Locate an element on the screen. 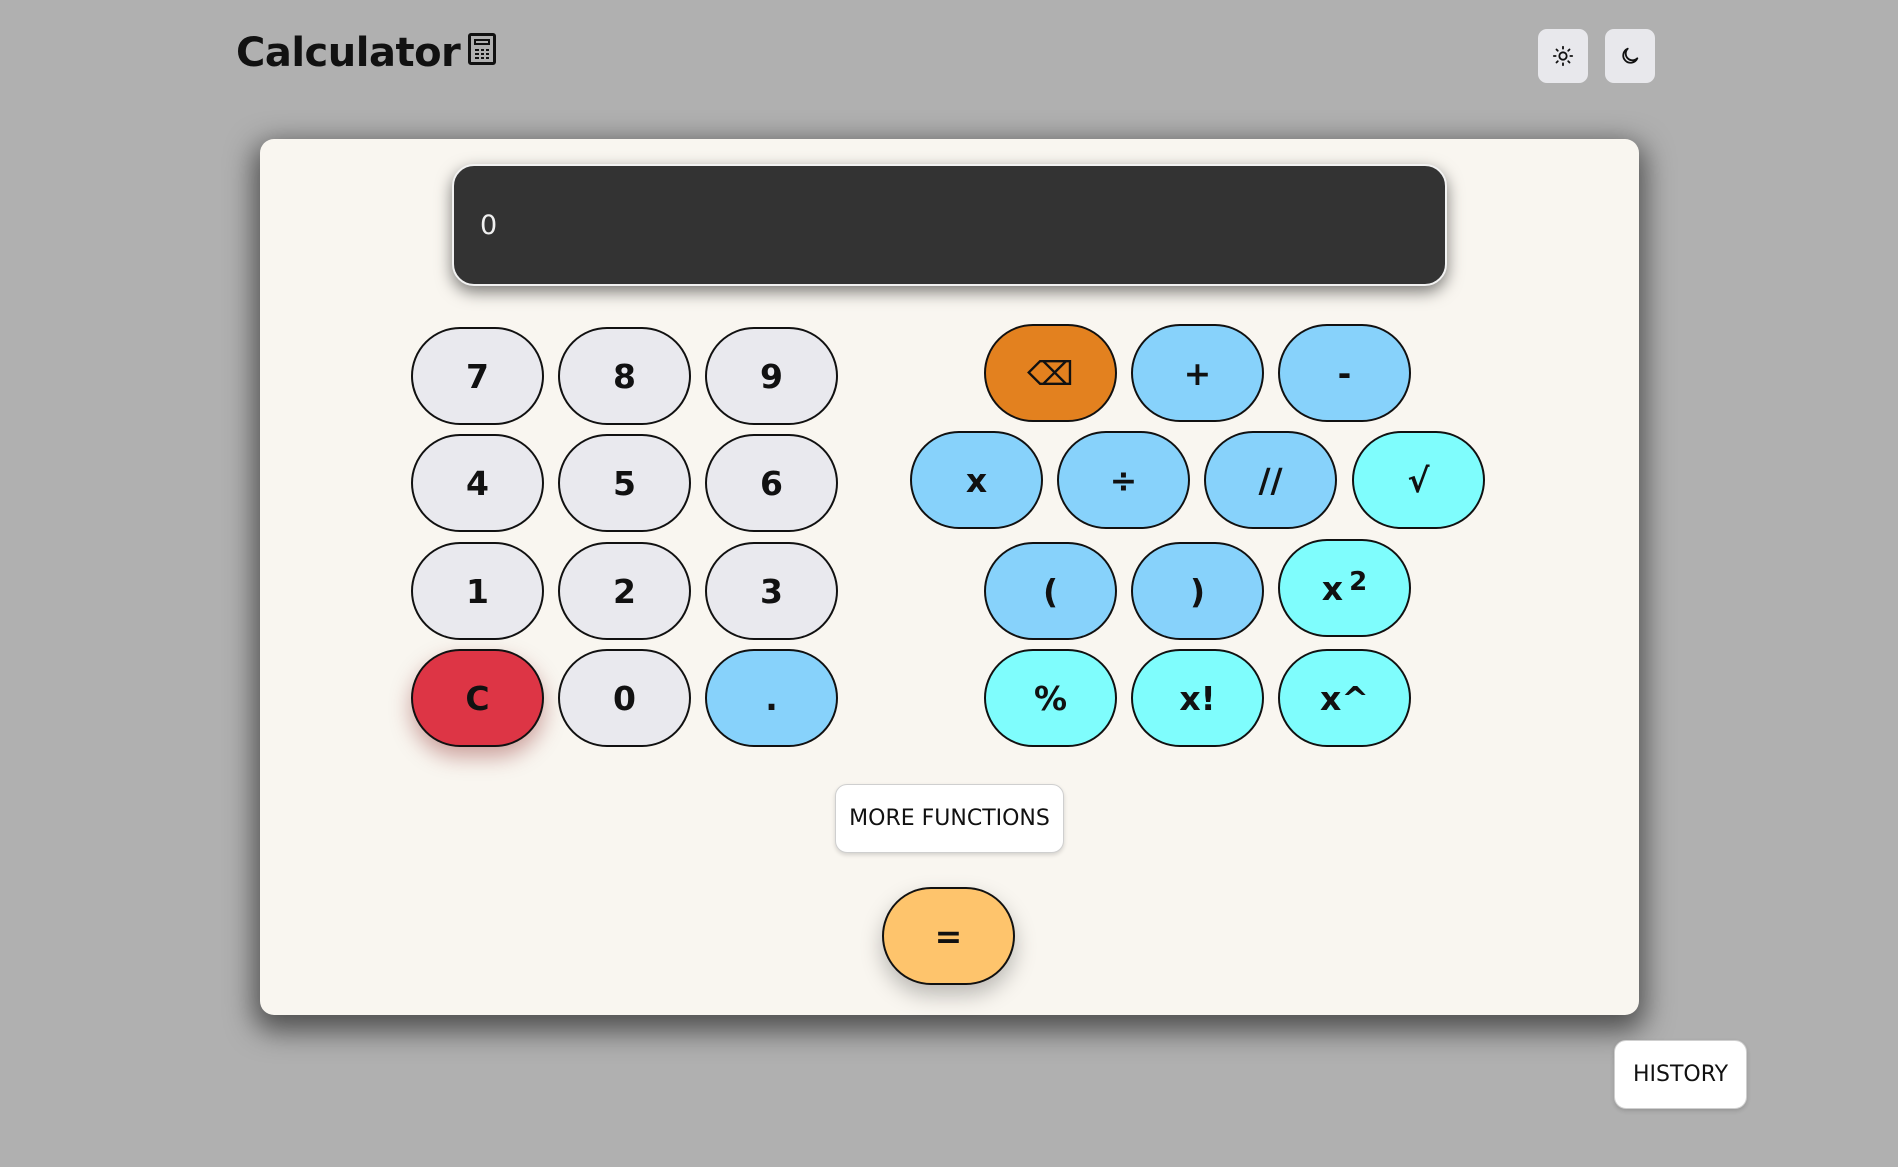 The image size is (1898, 1167). display-value: 0 is located at coordinates (489, 225).